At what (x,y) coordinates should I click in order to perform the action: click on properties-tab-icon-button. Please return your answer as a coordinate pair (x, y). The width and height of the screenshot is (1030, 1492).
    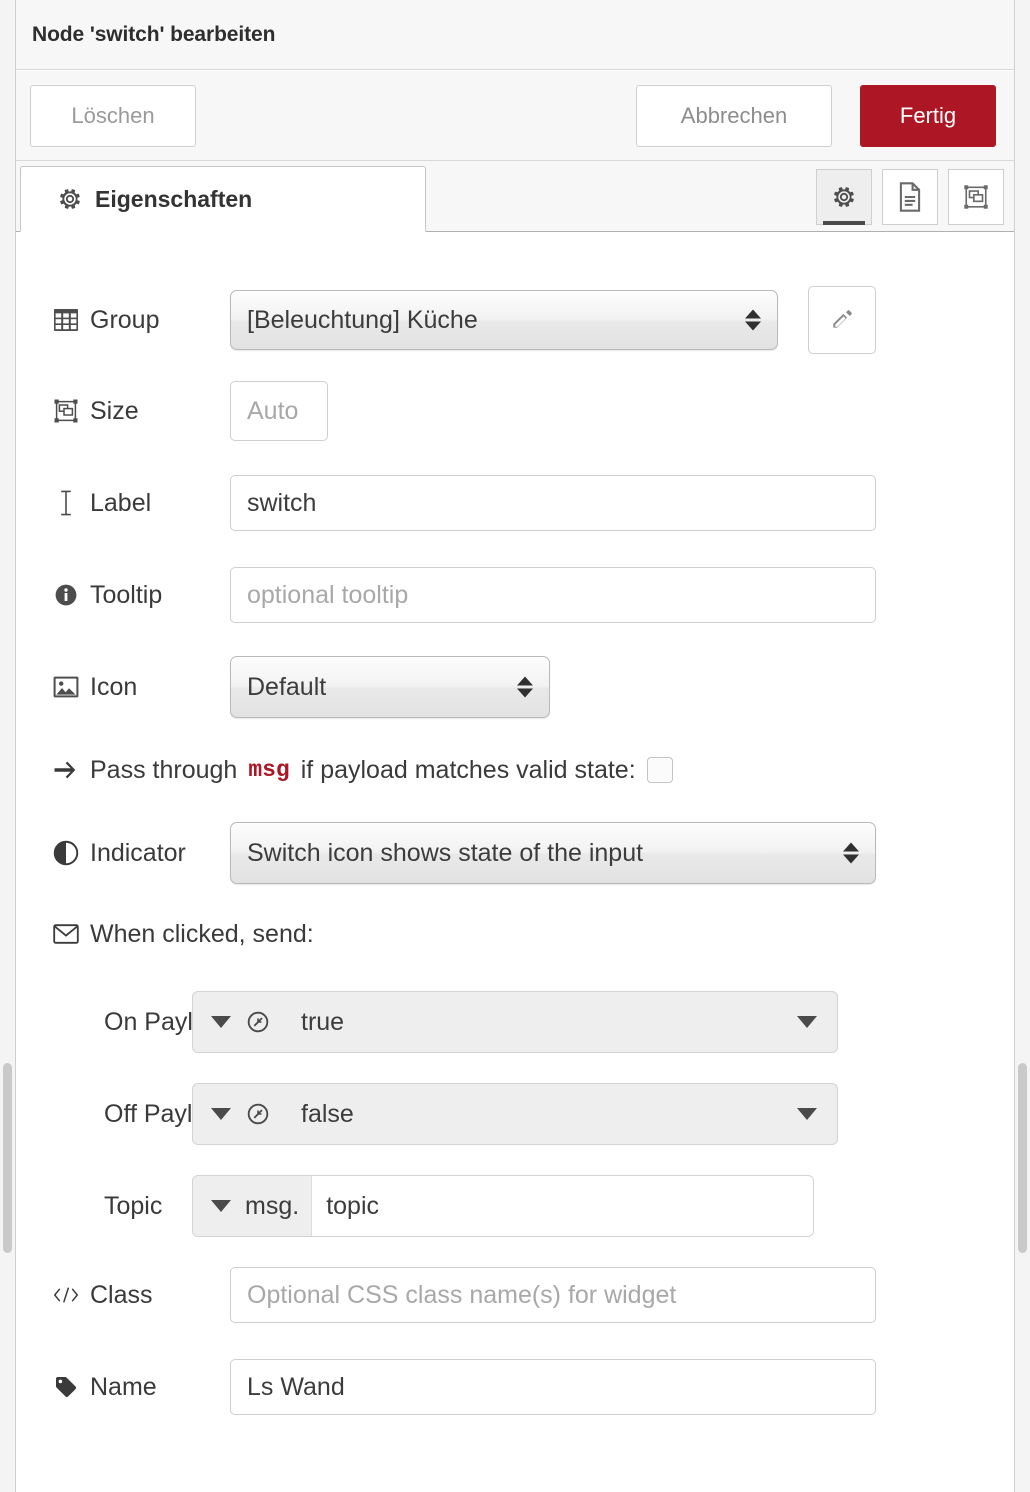
    Looking at the image, I should click on (844, 197).